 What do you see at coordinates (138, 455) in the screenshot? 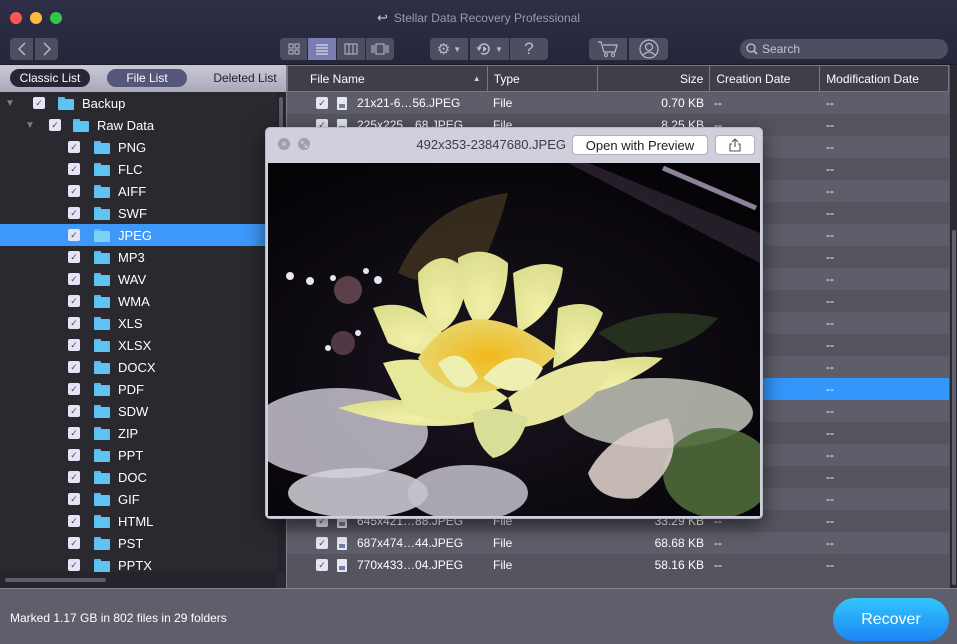
I see `tree-item-ppt: ✓ PPT` at bounding box center [138, 455].